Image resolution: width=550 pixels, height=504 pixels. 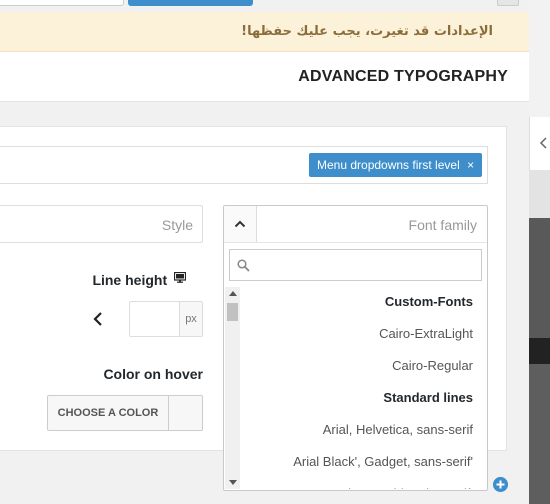 I want to click on section-header: ADVANCED TYPOGRAPHY, so click(x=264, y=77).